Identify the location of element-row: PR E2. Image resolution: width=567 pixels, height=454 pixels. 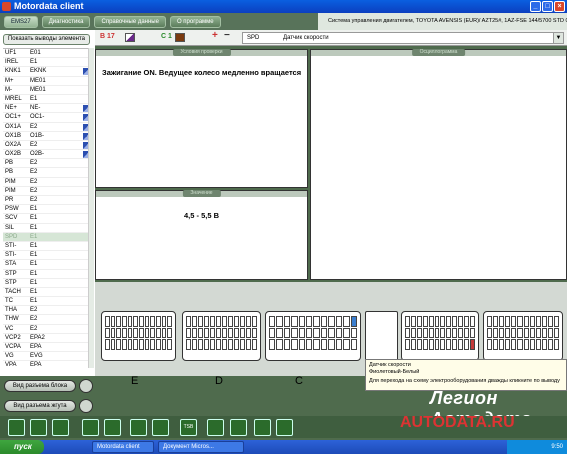
(47, 201).